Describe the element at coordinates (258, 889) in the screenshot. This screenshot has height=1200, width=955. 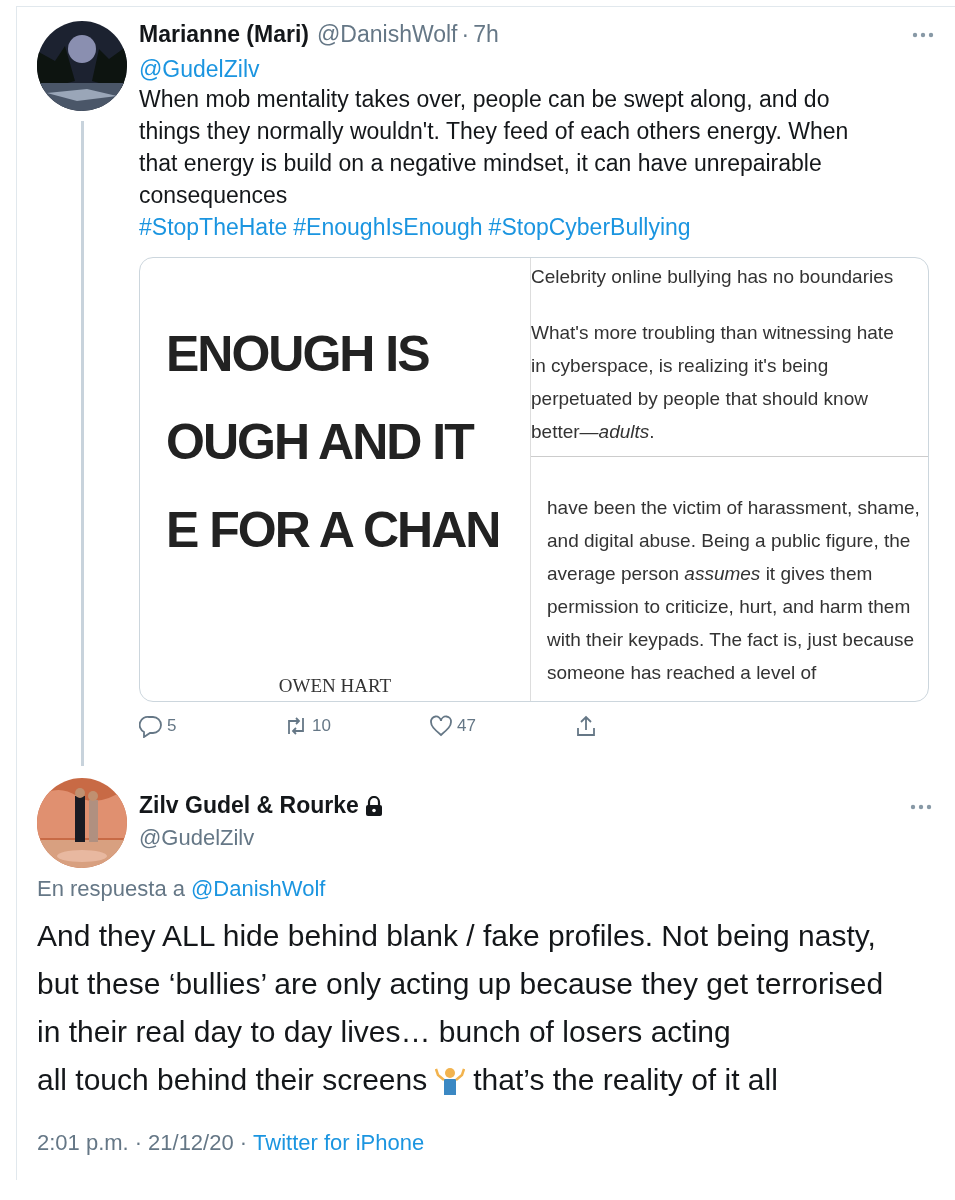
I see `mention-link: @DanishWolf` at that location.